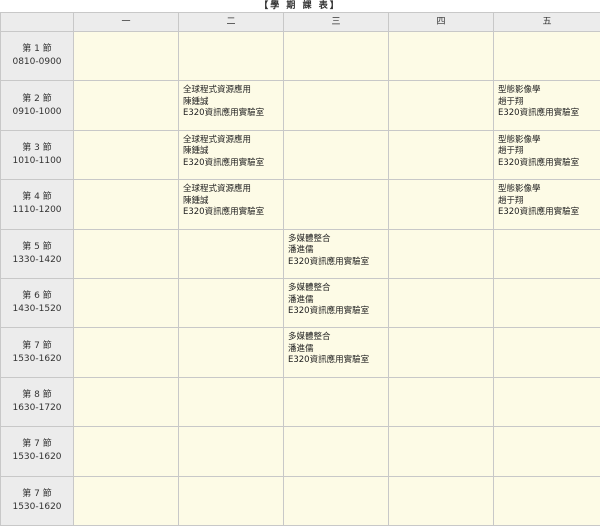 This screenshot has height=526, width=600. Describe the element at coordinates (37, 296) in the screenshot. I see `period-label: 第 6 節` at that location.